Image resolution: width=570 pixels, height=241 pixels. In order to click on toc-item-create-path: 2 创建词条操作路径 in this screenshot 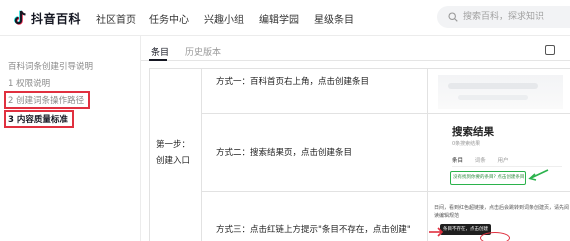, I will do `click(47, 100)`.